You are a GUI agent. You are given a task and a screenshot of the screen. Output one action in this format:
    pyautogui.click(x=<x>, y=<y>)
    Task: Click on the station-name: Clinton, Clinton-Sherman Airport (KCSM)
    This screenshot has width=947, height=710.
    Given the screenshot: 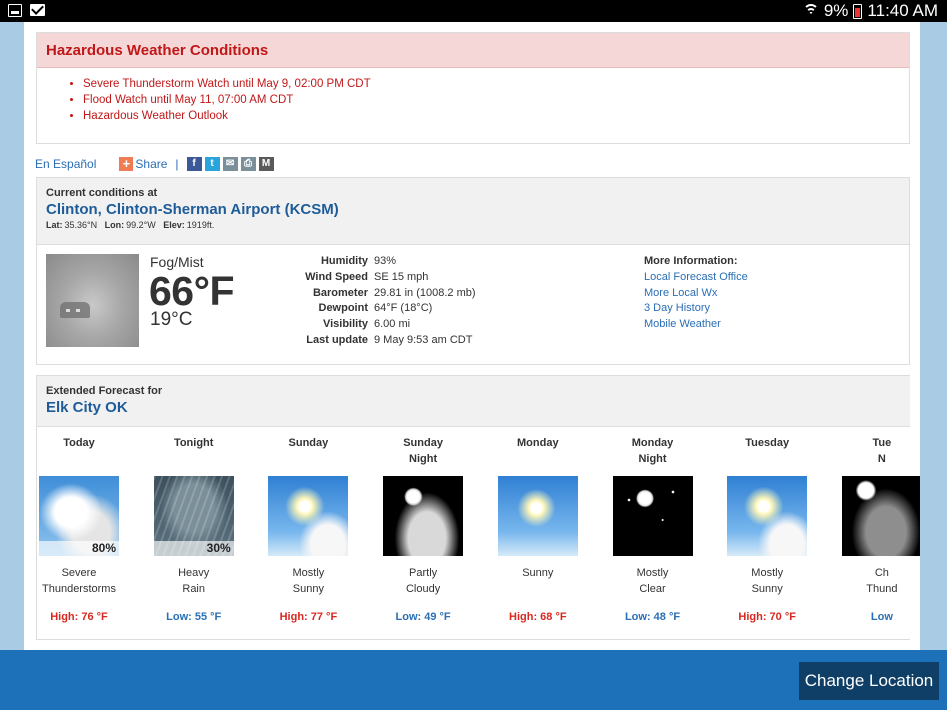 What is the action you would take?
    pyautogui.click(x=192, y=209)
    